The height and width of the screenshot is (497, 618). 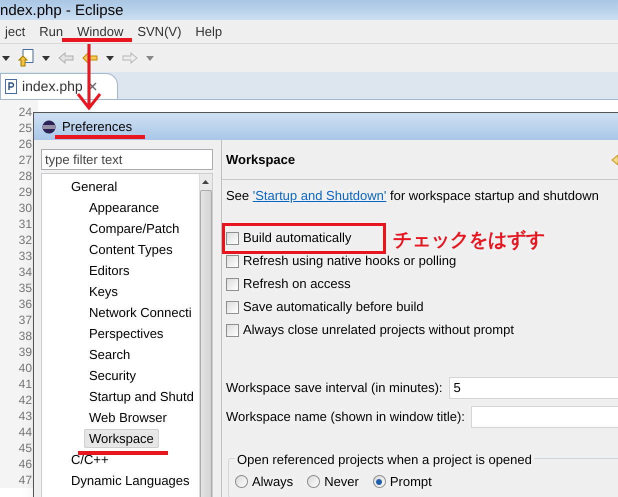 I want to click on tab-label: index.php, so click(x=52, y=86).